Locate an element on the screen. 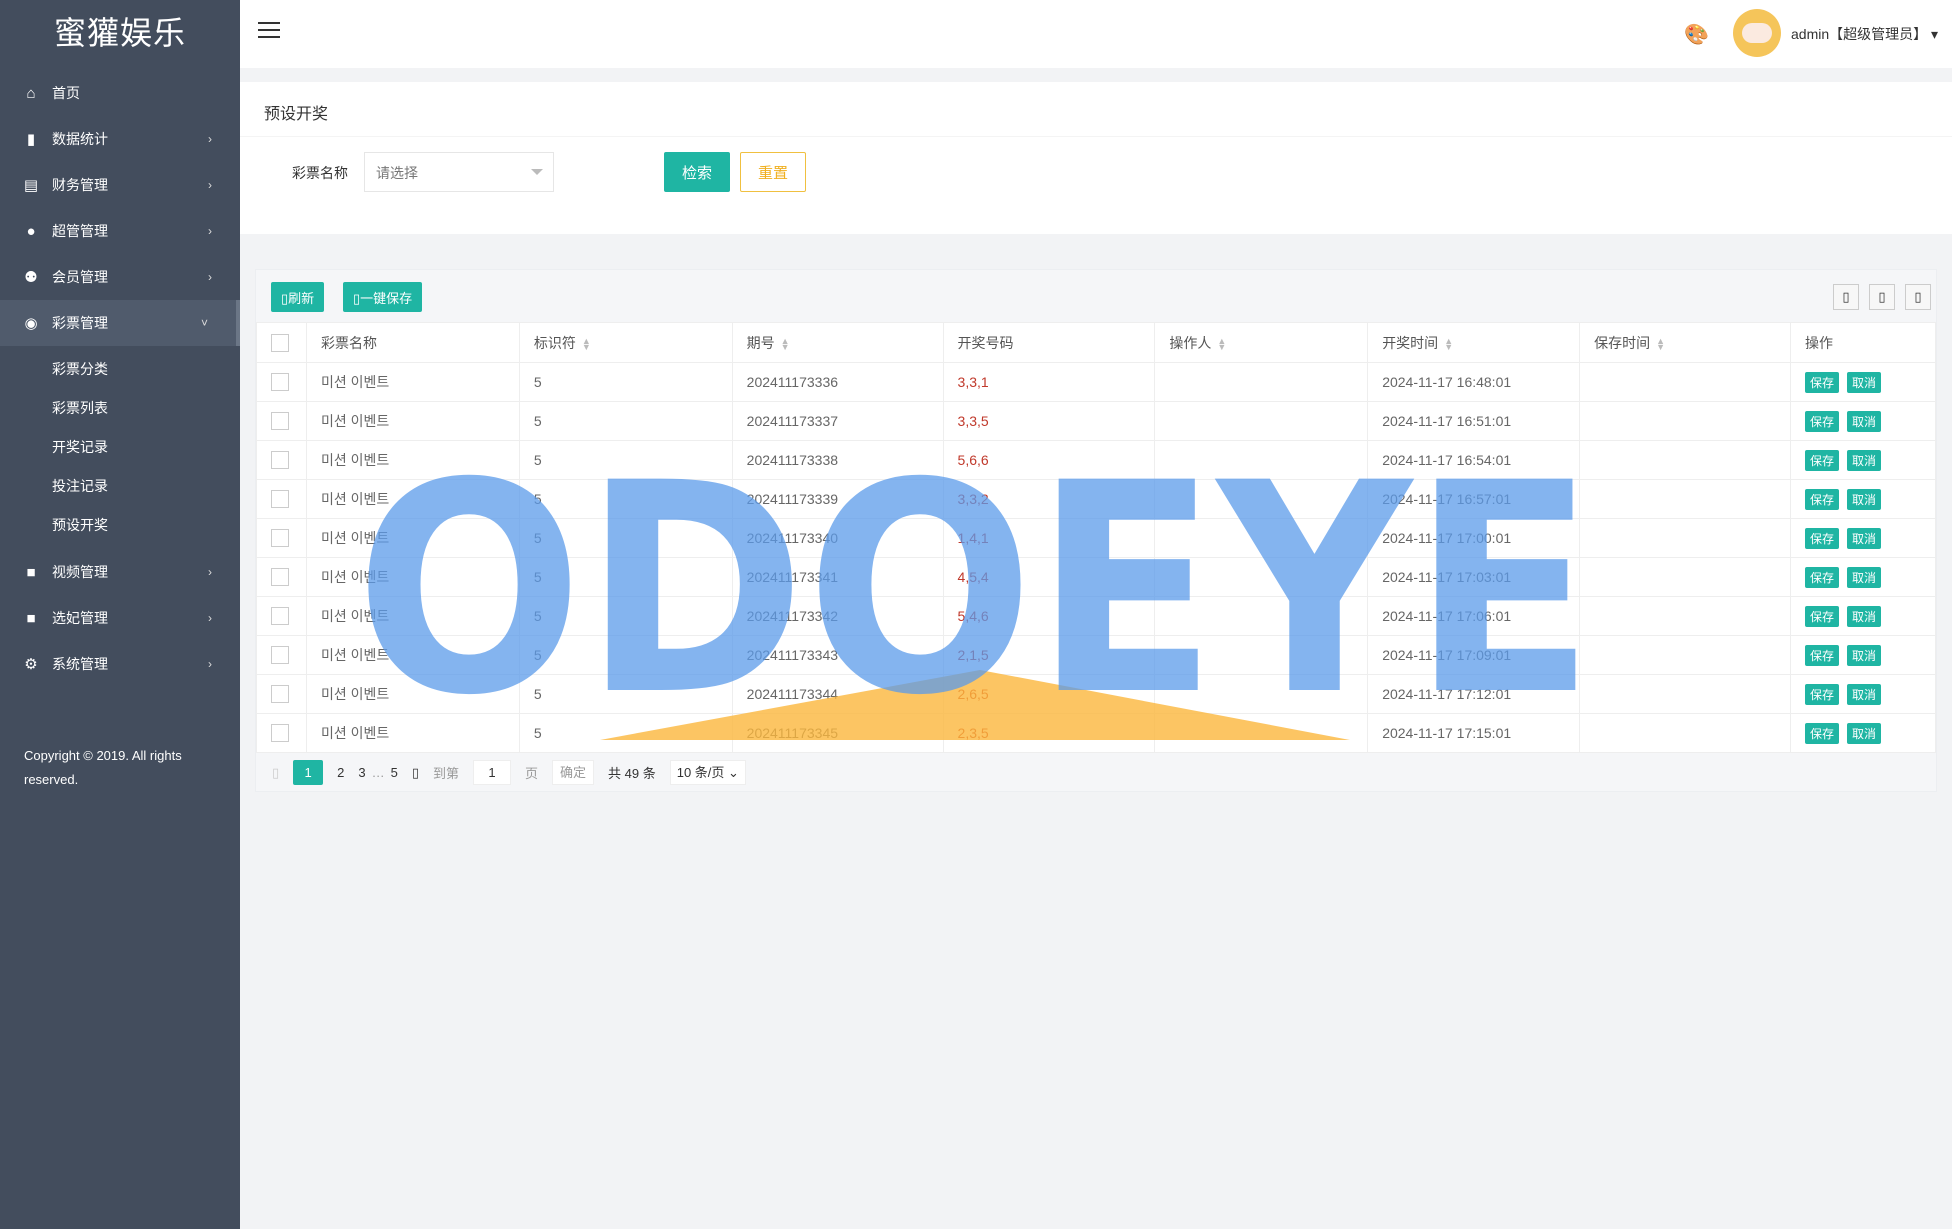 Image resolution: width=1952 pixels, height=1229 pixels. sidebar-subitem-category: 彩票分类 is located at coordinates (120, 369).